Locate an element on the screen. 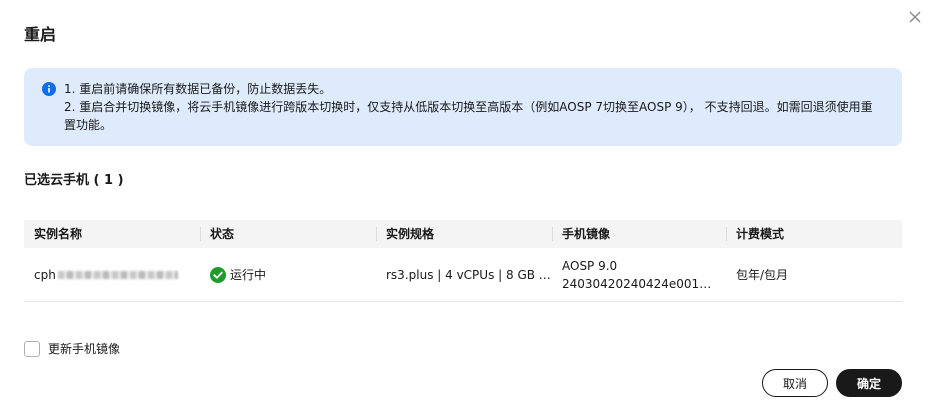  image-version: AOSP 9.0 is located at coordinates (590, 265).